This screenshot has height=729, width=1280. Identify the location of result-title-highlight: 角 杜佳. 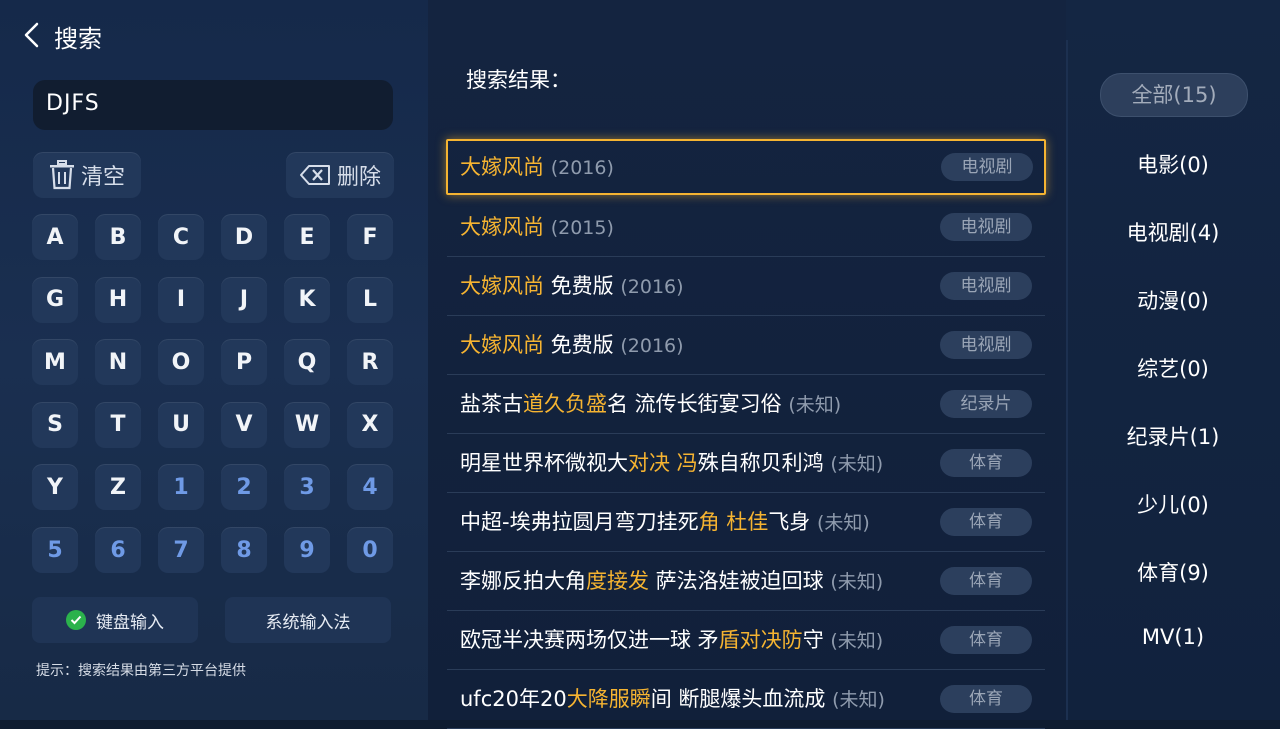
(733, 522).